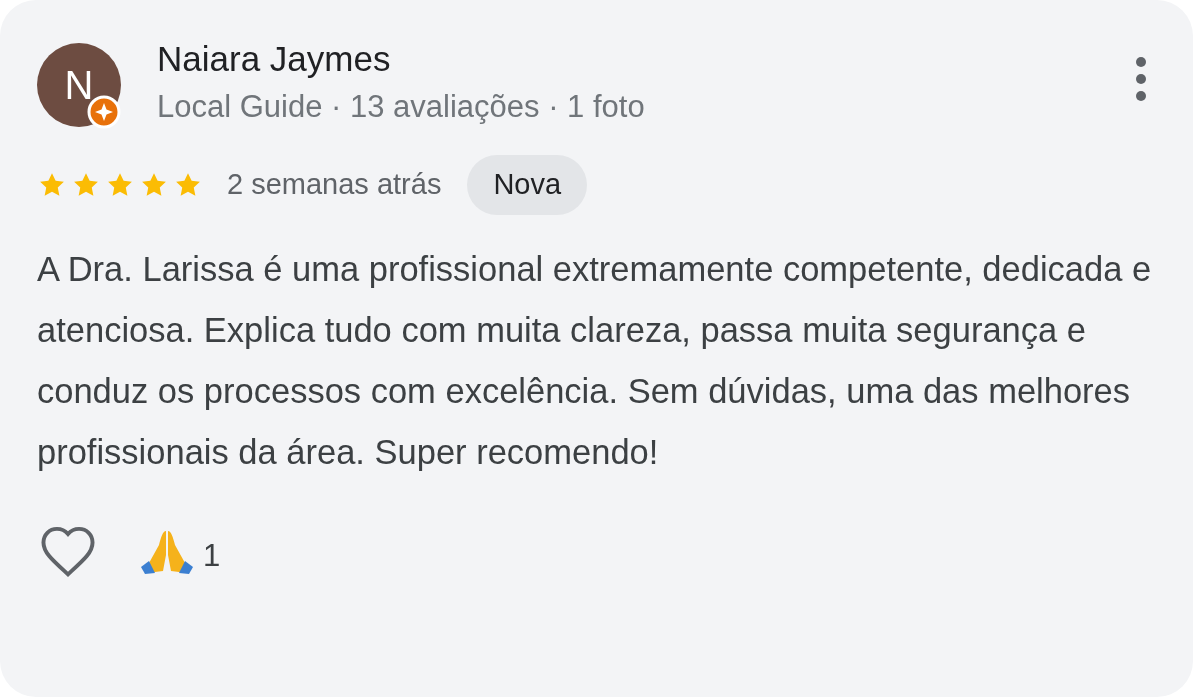 The image size is (1193, 697). What do you see at coordinates (527, 185) in the screenshot?
I see `new-tag: Nova` at bounding box center [527, 185].